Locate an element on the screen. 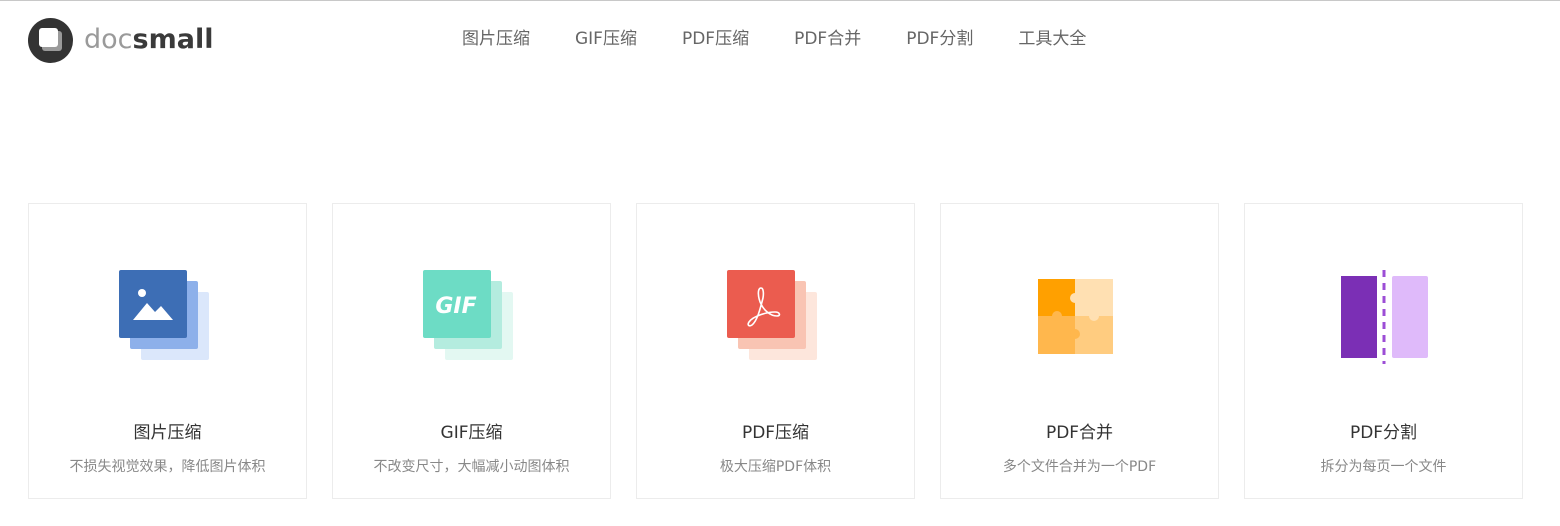 This screenshot has width=1560, height=526. card-gif-compress: GIF GIF压缩 不改变尺寸，大幅减小动图体积 is located at coordinates (471, 351).